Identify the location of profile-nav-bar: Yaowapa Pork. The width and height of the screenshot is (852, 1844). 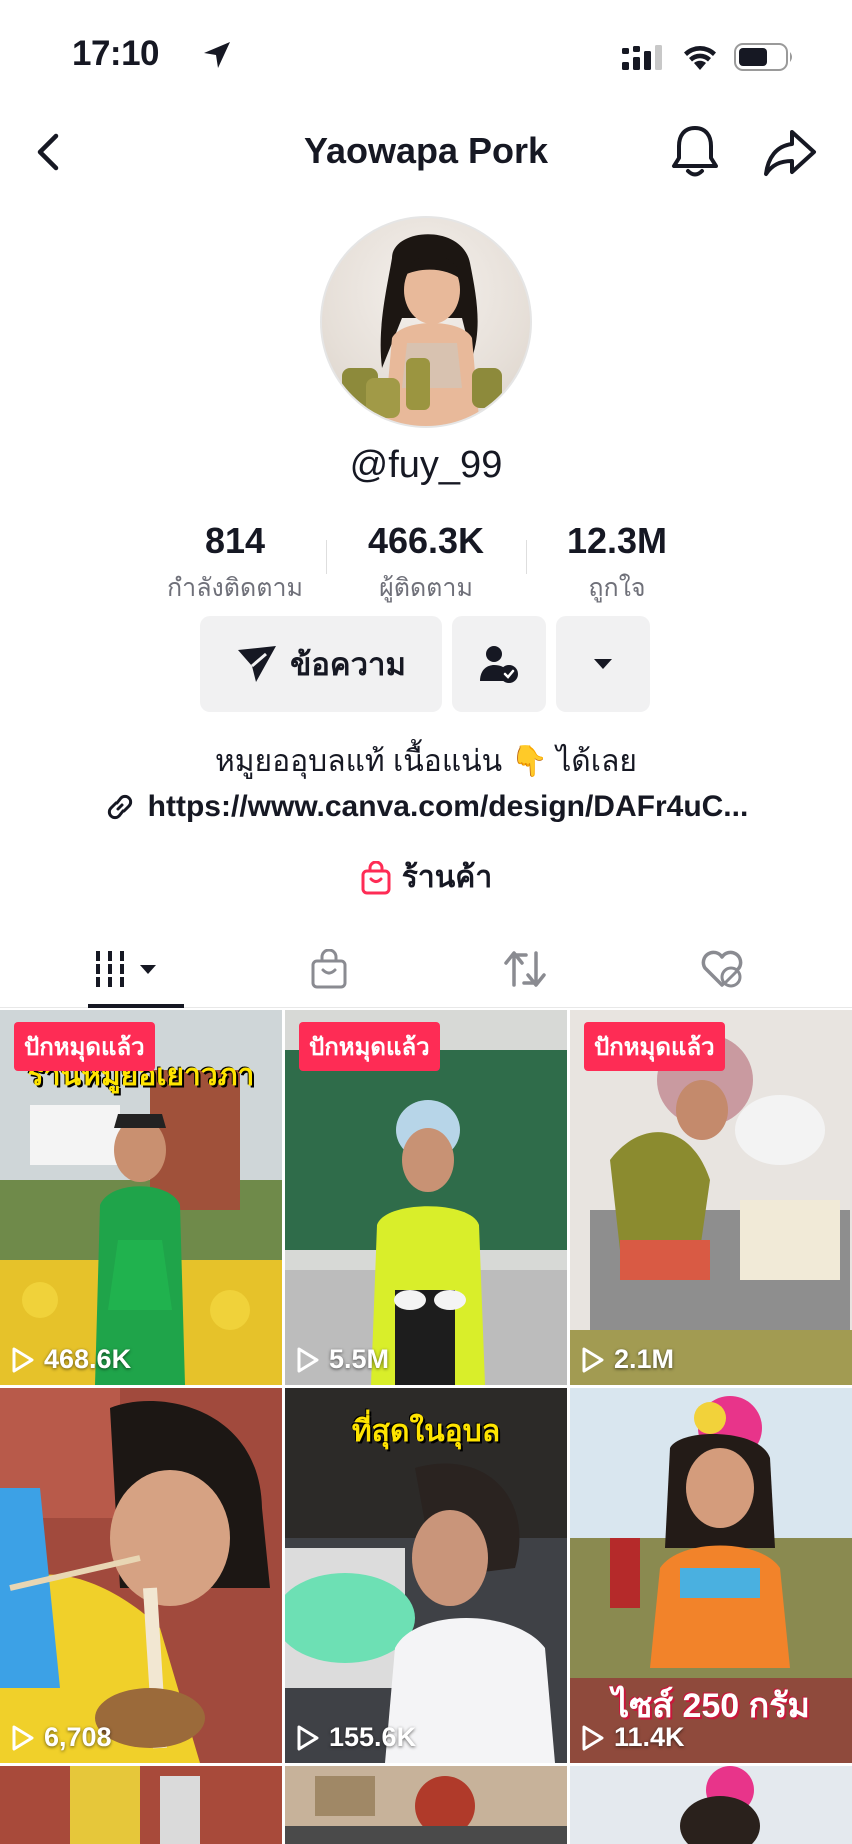
(426, 152).